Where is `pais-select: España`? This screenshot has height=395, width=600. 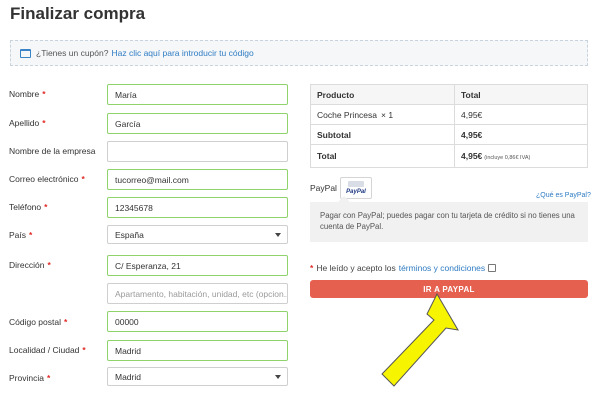 pais-select: España is located at coordinates (197, 234).